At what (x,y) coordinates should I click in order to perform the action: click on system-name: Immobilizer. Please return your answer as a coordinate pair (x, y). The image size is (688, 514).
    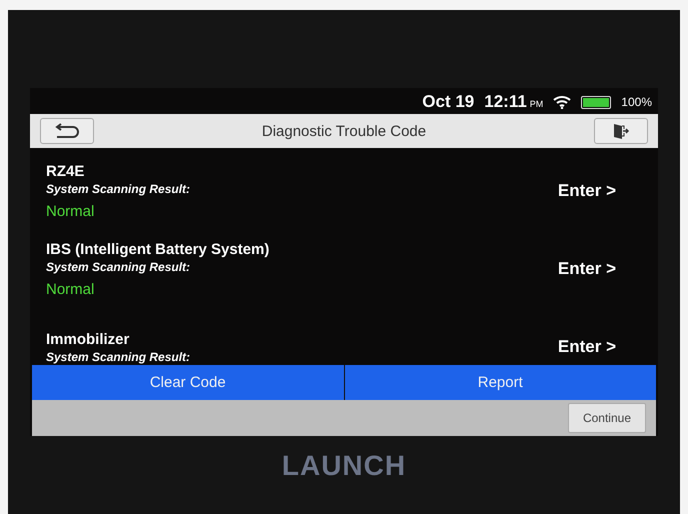
    Looking at the image, I should click on (88, 339).